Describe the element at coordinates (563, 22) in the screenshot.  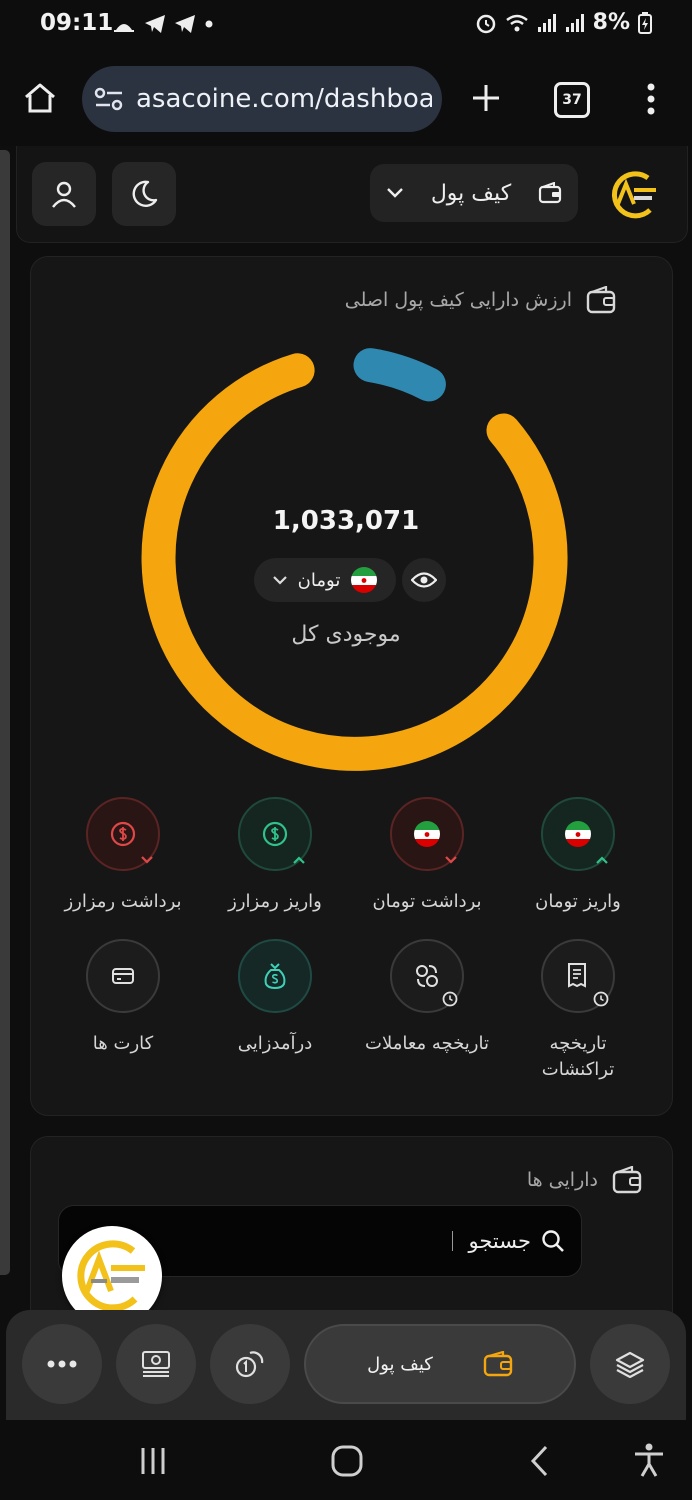
I see `status-right: 8%` at that location.